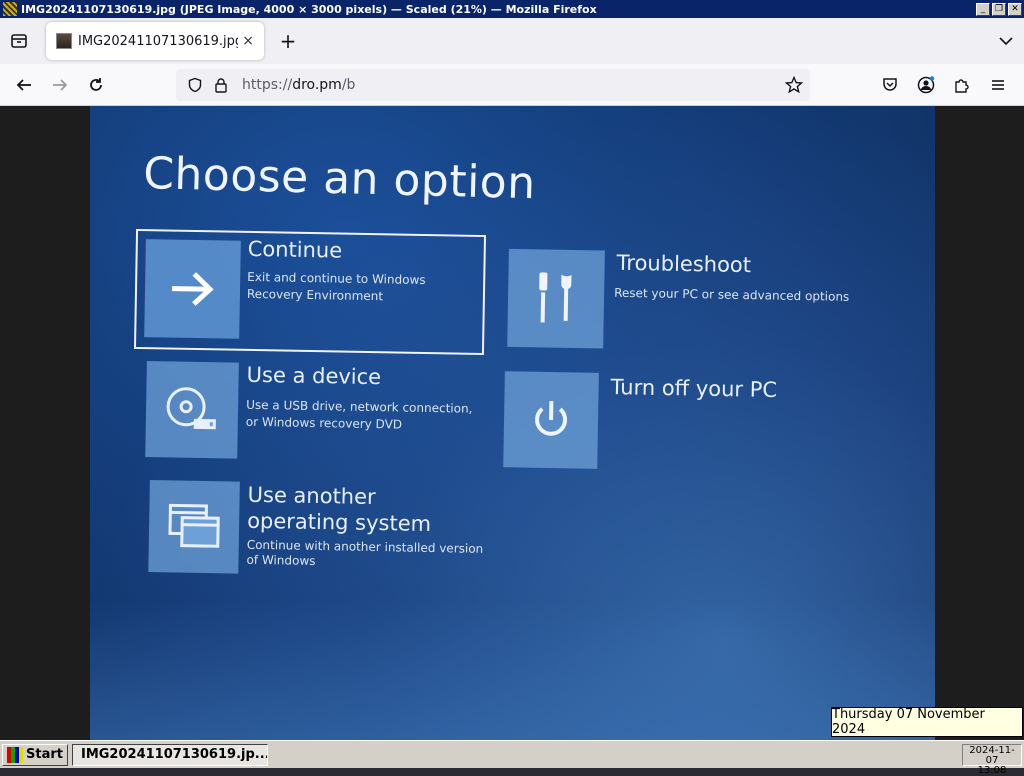  I want to click on turn-off-tile, so click(551, 420).